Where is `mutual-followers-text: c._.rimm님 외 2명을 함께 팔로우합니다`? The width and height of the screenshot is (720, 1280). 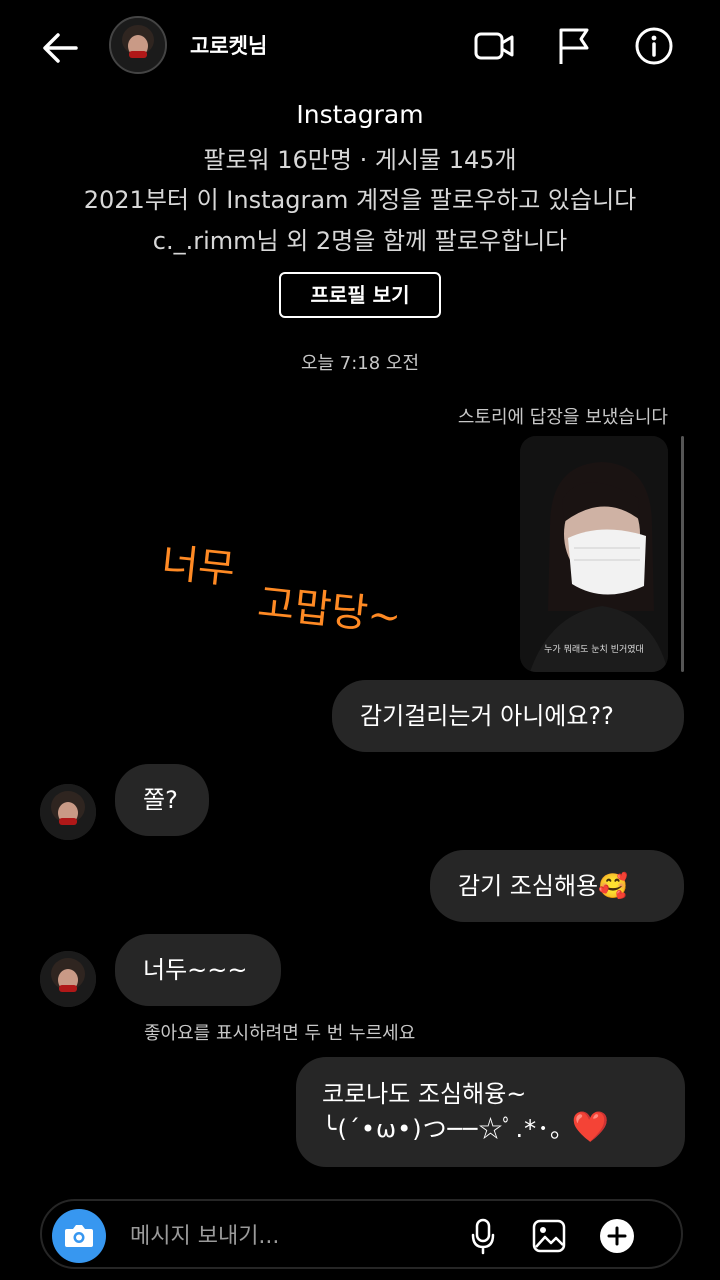
mutual-followers-text: c._.rimm님 외 2명을 함께 팔로우합니다 is located at coordinates (360, 241).